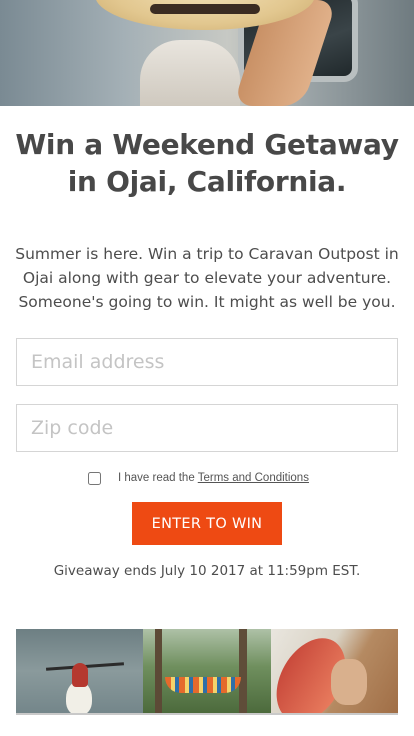 The height and width of the screenshot is (736, 414). What do you see at coordinates (207, 523) in the screenshot?
I see `enter-to-win-button: ENTER TO WIN` at bounding box center [207, 523].